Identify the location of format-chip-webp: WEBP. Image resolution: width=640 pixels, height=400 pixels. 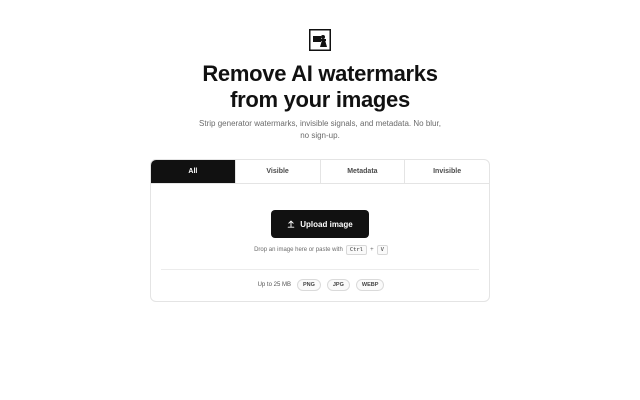
(370, 285).